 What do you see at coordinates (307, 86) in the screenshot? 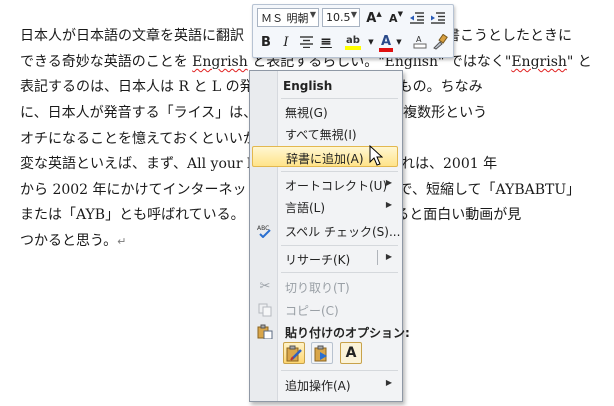
I see `spelling-suggestion: English` at bounding box center [307, 86].